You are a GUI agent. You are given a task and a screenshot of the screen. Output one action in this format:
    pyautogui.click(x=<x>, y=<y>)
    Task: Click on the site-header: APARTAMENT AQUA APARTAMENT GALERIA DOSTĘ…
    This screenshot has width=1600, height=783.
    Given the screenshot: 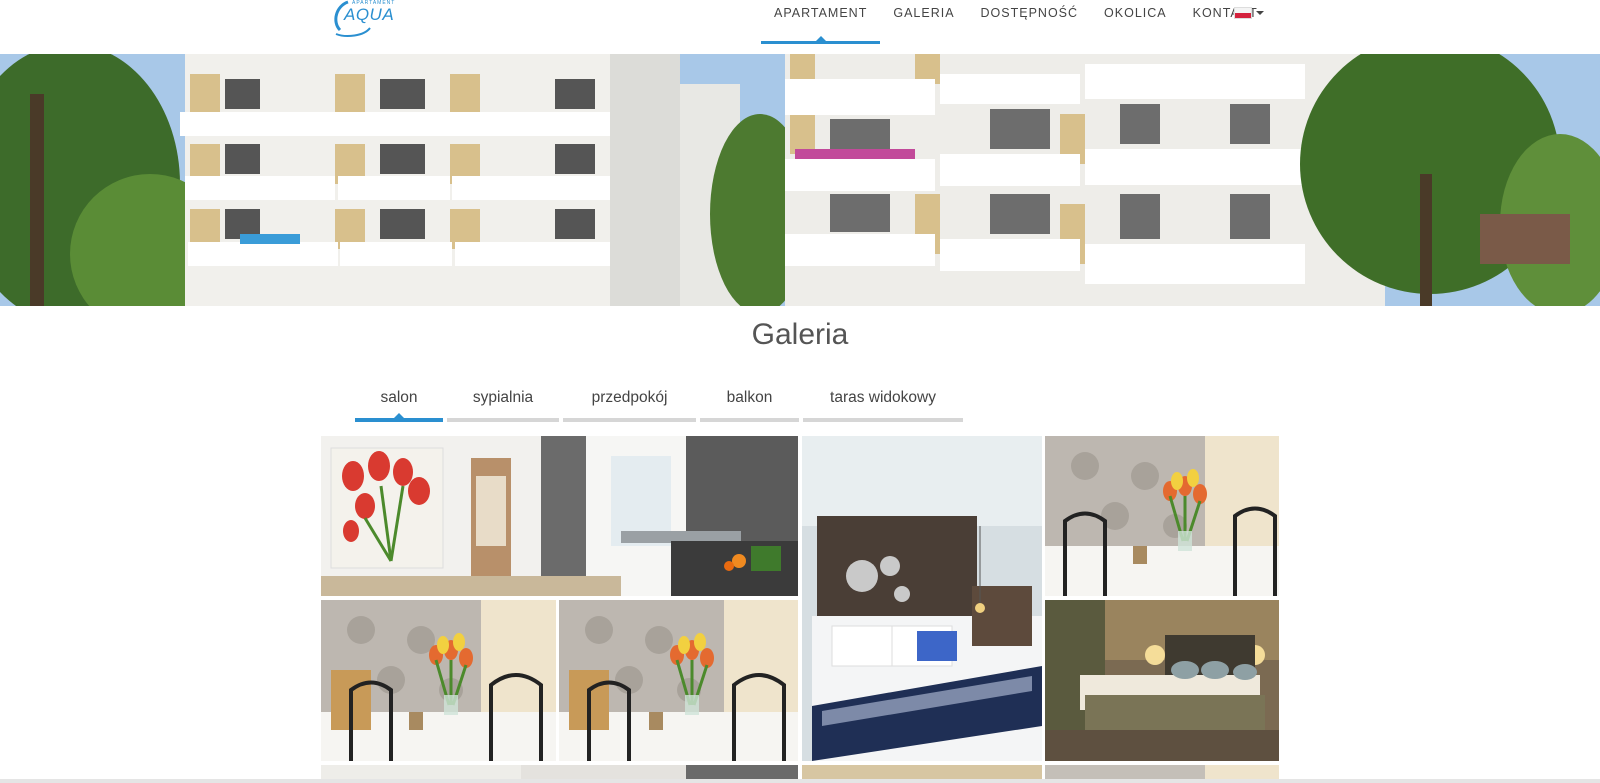 What is the action you would take?
    pyautogui.click(x=800, y=27)
    